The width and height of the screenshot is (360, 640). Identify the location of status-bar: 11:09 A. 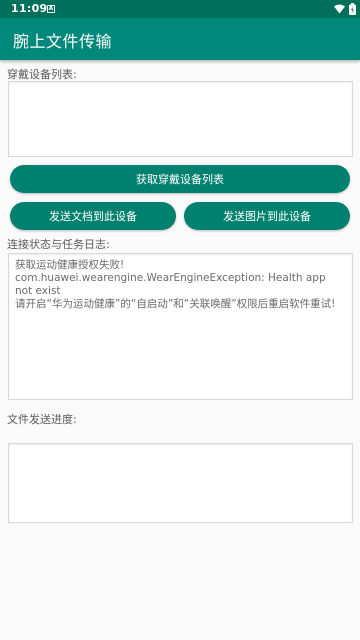
(180, 9).